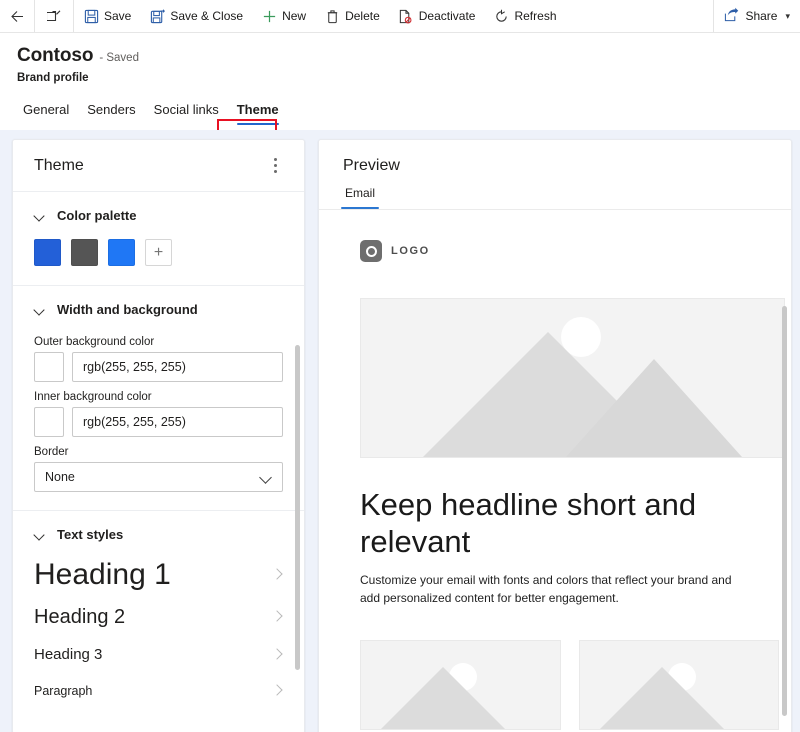 The height and width of the screenshot is (732, 800). Describe the element at coordinates (277, 655) in the screenshot. I see `chevron-right-icon` at that location.